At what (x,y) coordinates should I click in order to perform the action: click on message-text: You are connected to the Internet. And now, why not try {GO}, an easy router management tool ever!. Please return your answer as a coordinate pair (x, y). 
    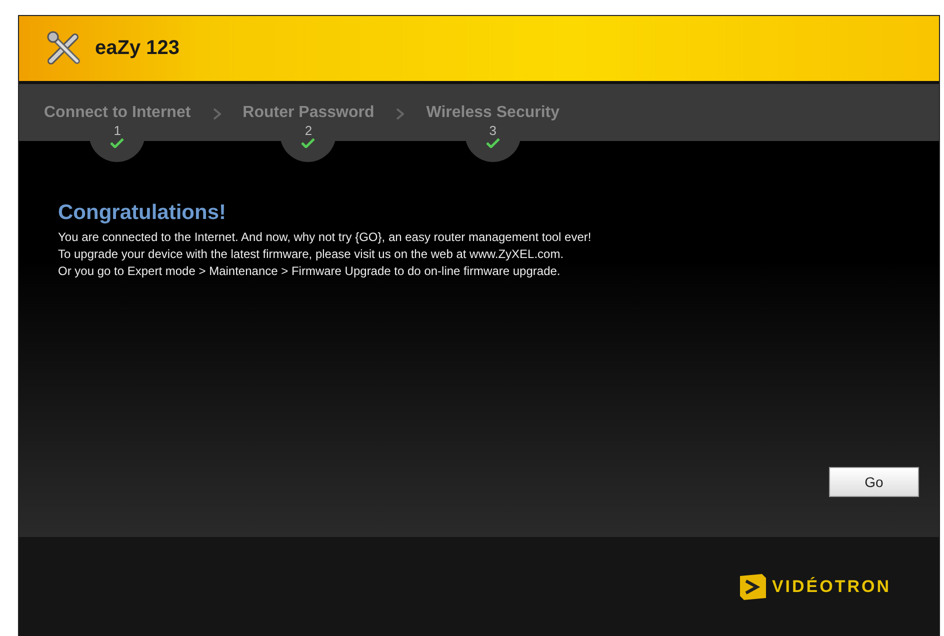
    Looking at the image, I should click on (325, 237).